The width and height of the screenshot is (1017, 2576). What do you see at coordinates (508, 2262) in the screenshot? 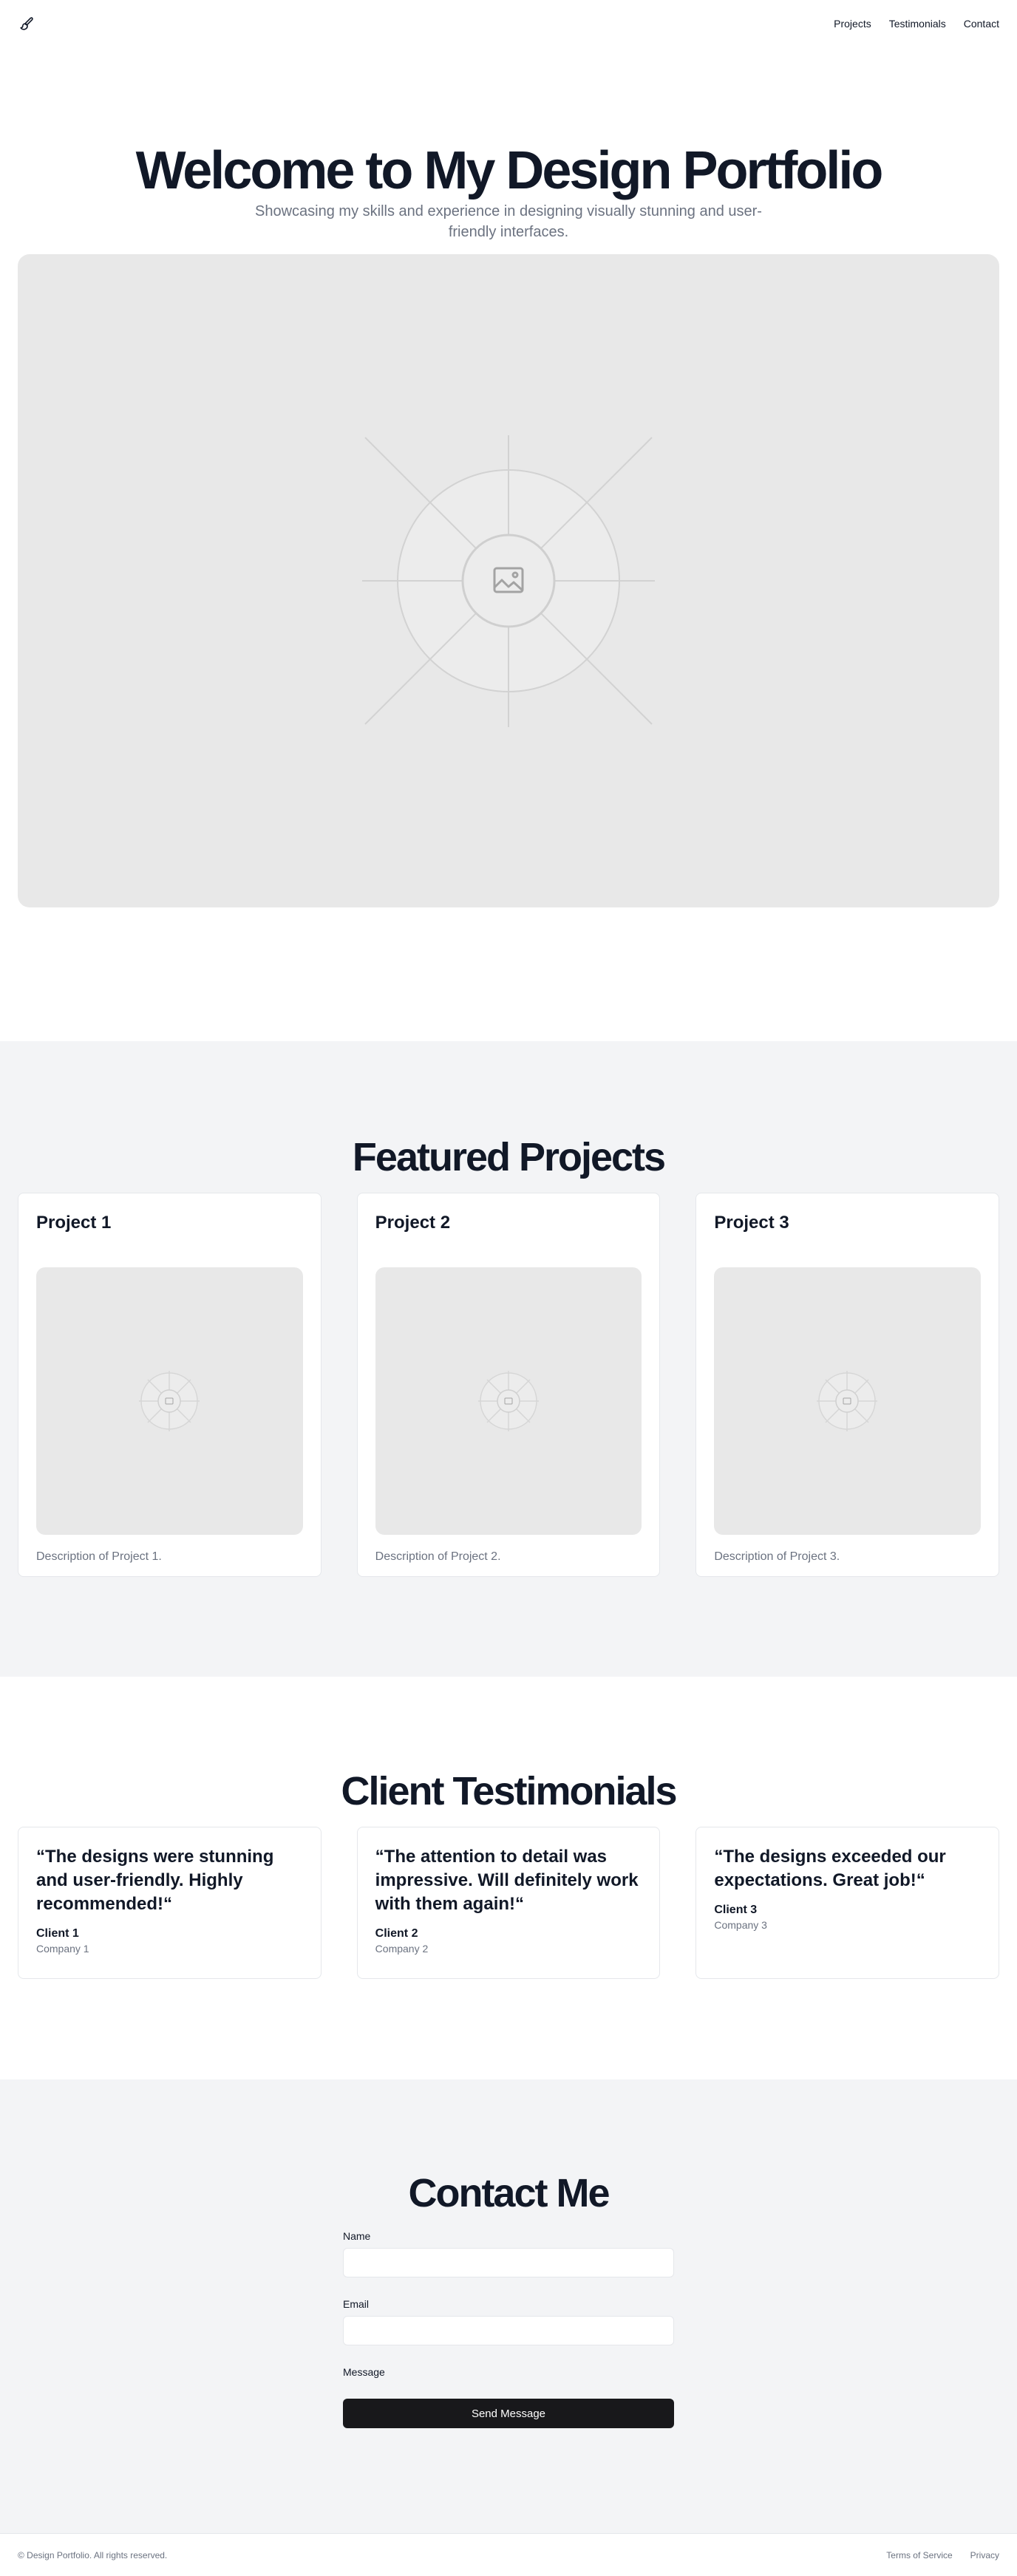
I see `name-input` at bounding box center [508, 2262].